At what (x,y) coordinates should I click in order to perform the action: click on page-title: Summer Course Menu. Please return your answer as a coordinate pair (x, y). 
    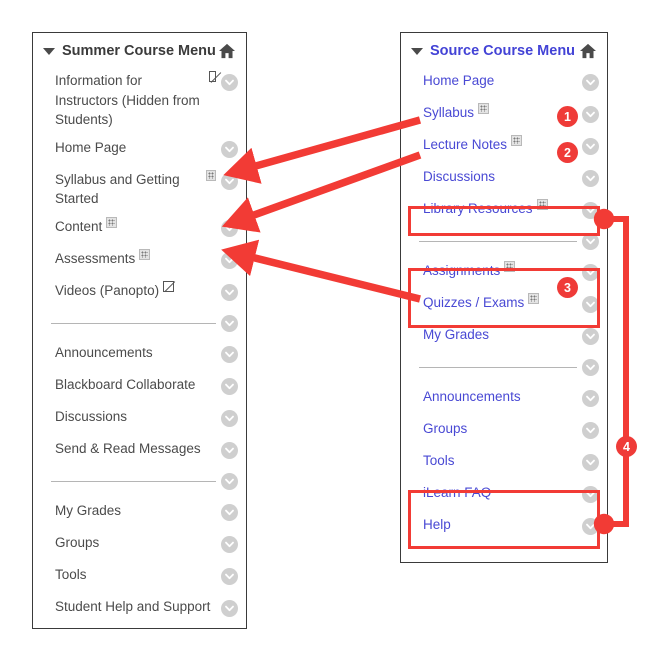
    Looking at the image, I should click on (139, 51).